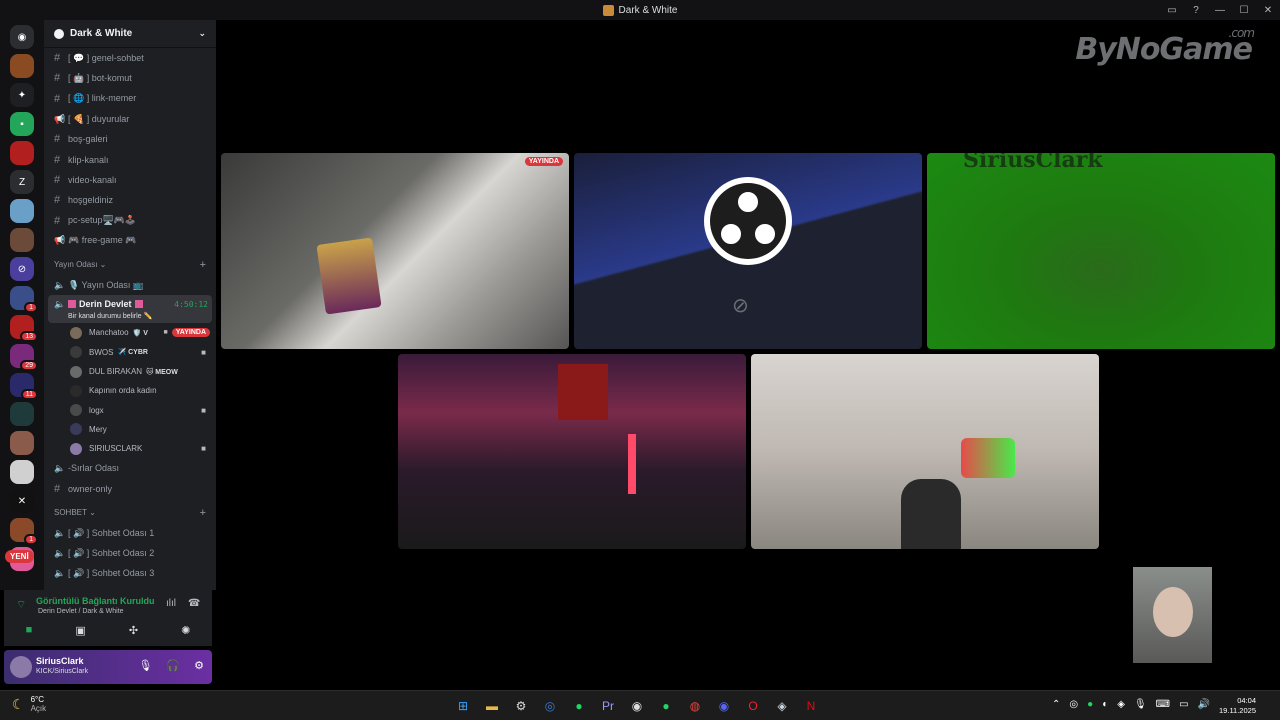  Describe the element at coordinates (753, 706) in the screenshot. I see `opera-icon: O` at that location.